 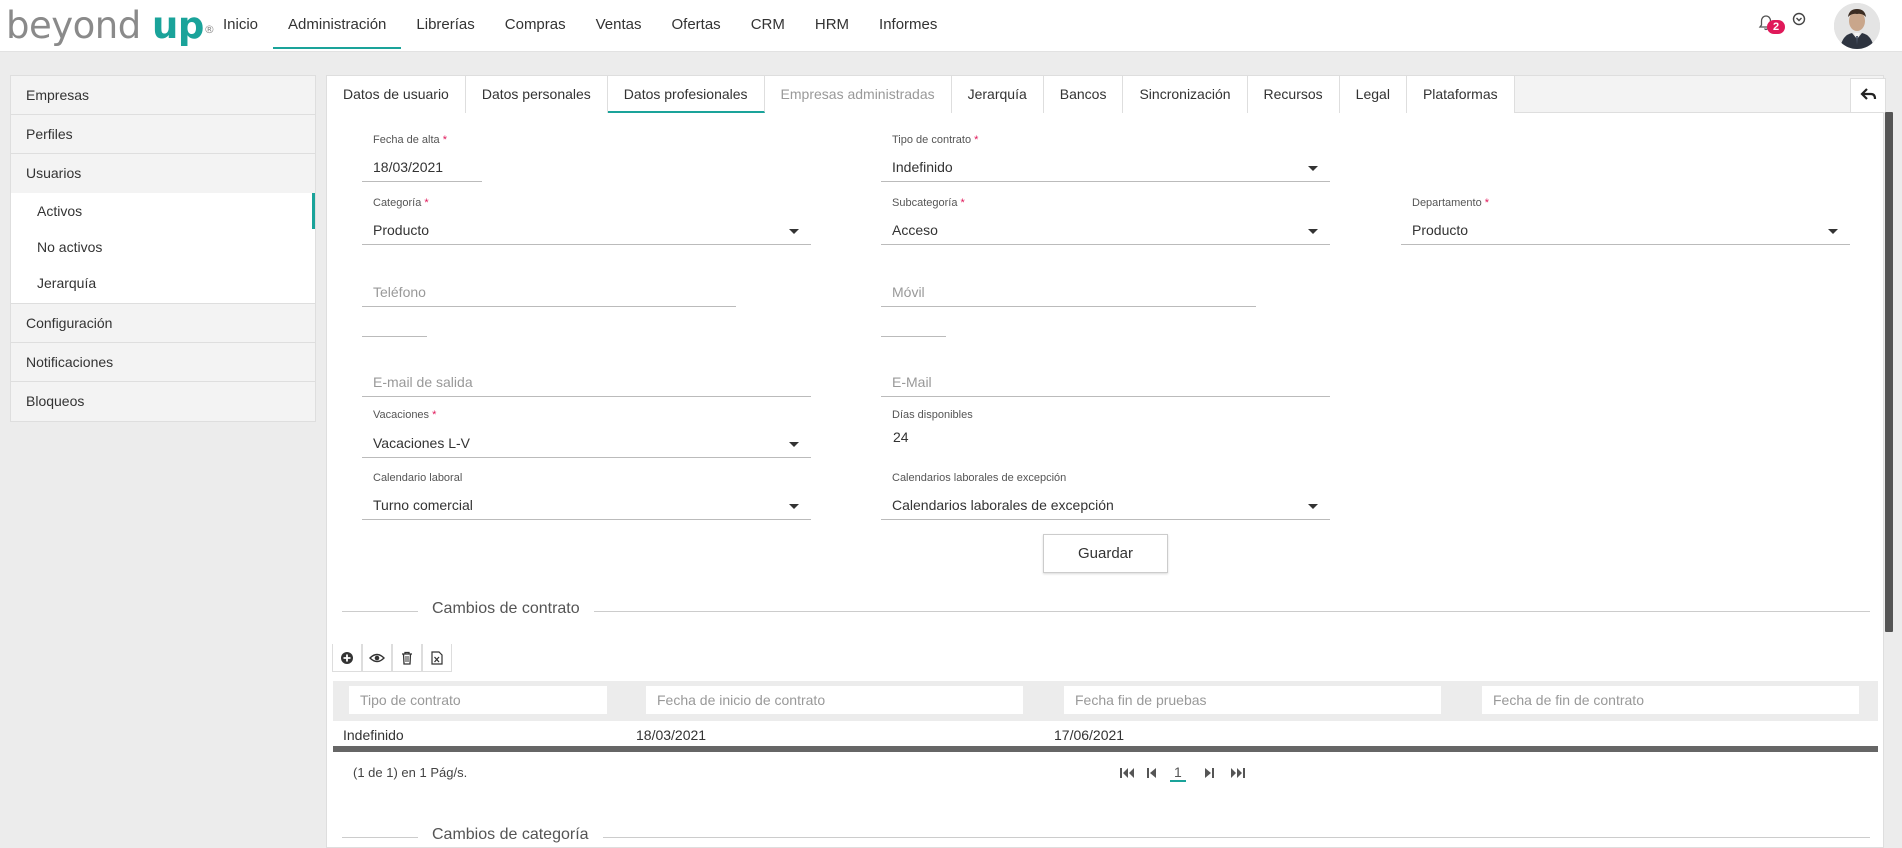 What do you see at coordinates (1105, 382) in the screenshot?
I see `email-input: E-Mail` at bounding box center [1105, 382].